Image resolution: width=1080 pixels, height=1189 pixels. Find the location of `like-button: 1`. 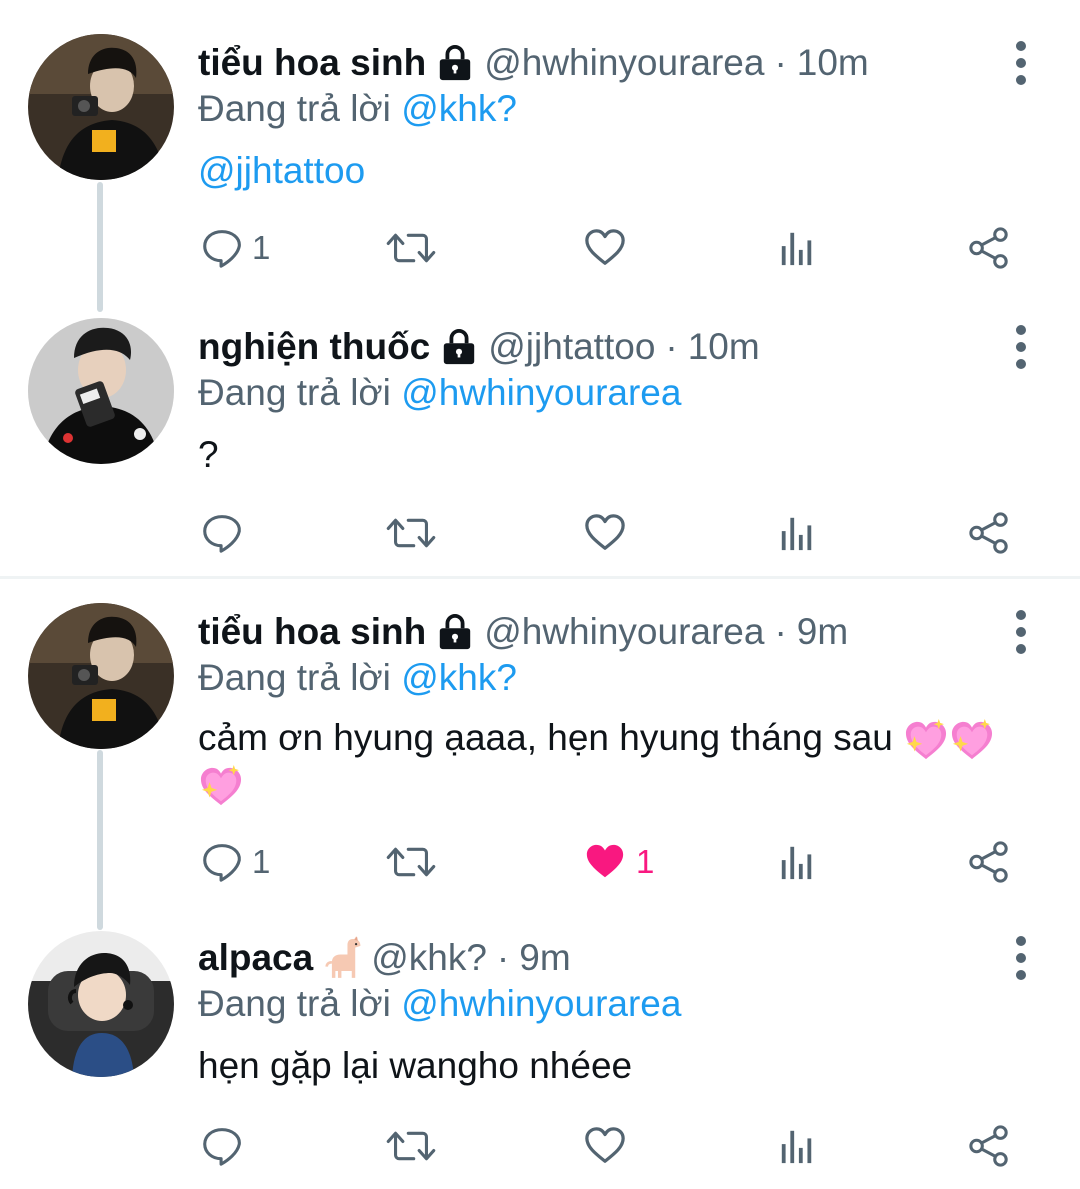

like-button: 1 is located at coordinates (619, 862).